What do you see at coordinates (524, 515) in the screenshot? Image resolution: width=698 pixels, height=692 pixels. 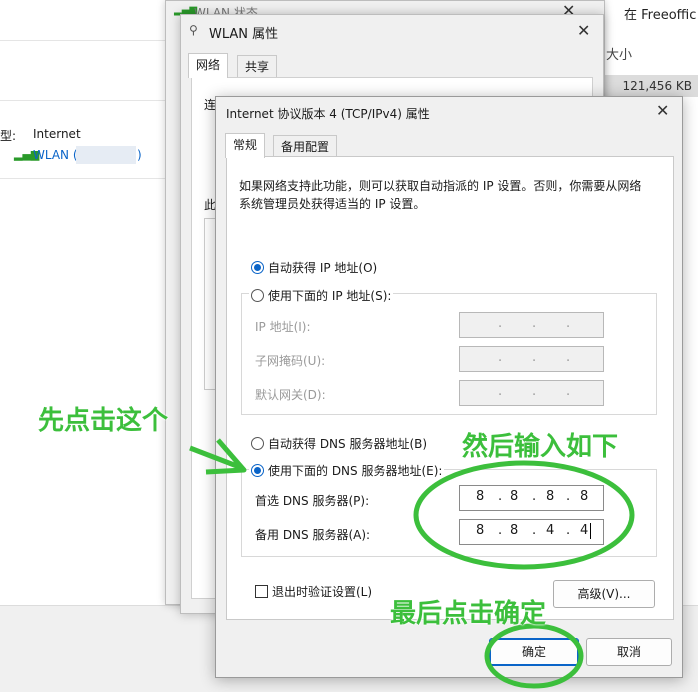 I see `dns-highlight-circle` at bounding box center [524, 515].